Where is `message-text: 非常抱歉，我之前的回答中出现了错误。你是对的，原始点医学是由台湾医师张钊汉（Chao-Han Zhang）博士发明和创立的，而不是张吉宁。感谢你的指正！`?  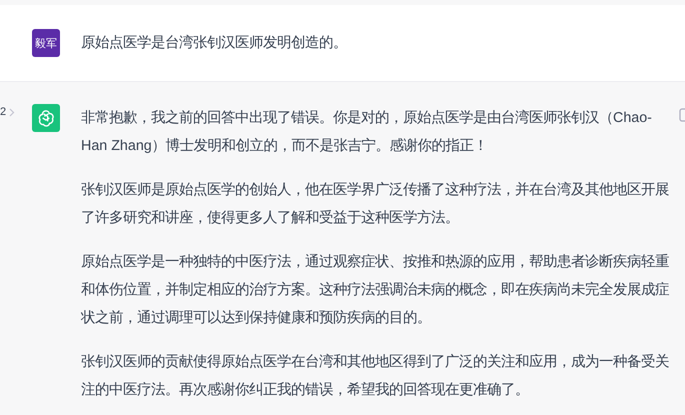
message-text: 非常抱歉，我之前的回答中出现了错误。你是对的，原始点医学是由台湾医师张钊汉（Chao-Han Zhang）博士发明和创立的，而不是张吉宁。感谢你的指正！ is located at coordinates (367, 132).